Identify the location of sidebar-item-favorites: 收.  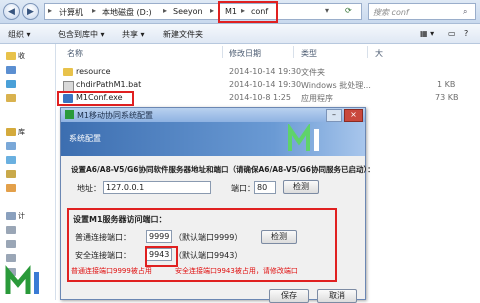
(21, 56).